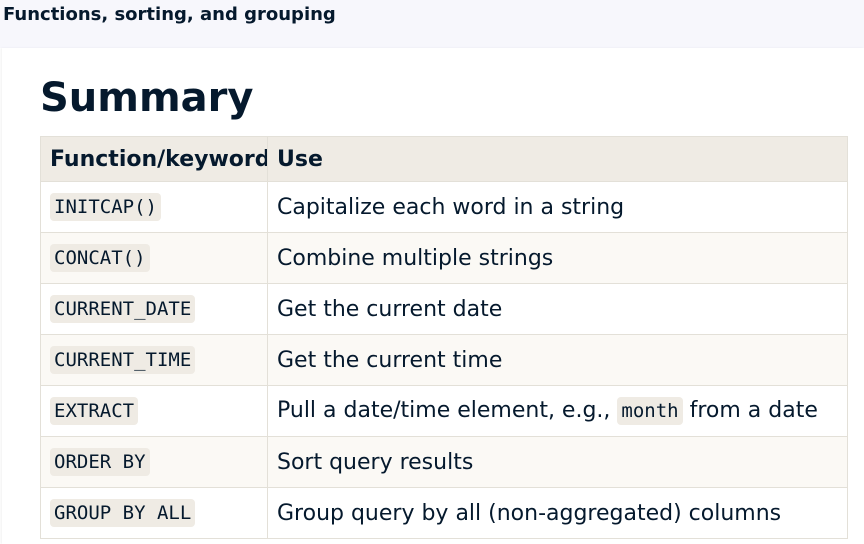 The image size is (864, 544). I want to click on chapter-title: Functions, sorting, and grouping, so click(169, 14).